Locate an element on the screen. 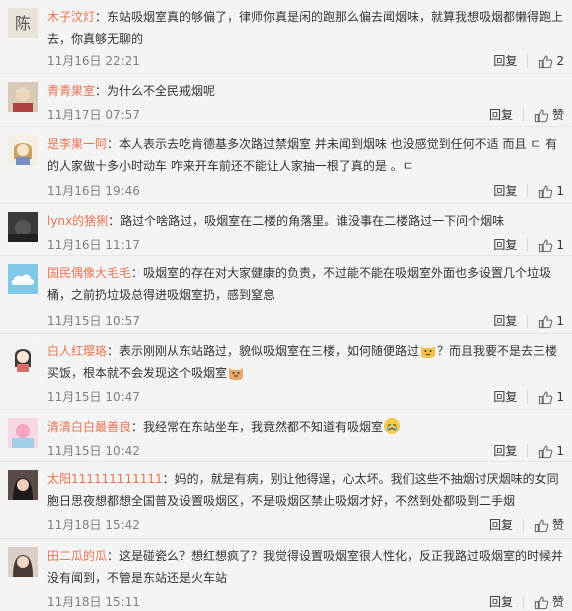 This screenshot has height=611, width=572. comment-text: 青青果室：为什么不全民戒烟呢 is located at coordinates (131, 91).